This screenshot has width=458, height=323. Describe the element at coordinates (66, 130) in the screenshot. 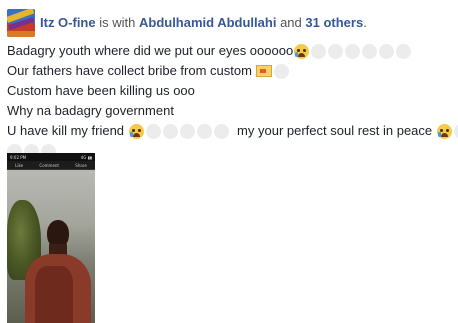

I see `post-line-5a-text: U have kill my friend` at that location.